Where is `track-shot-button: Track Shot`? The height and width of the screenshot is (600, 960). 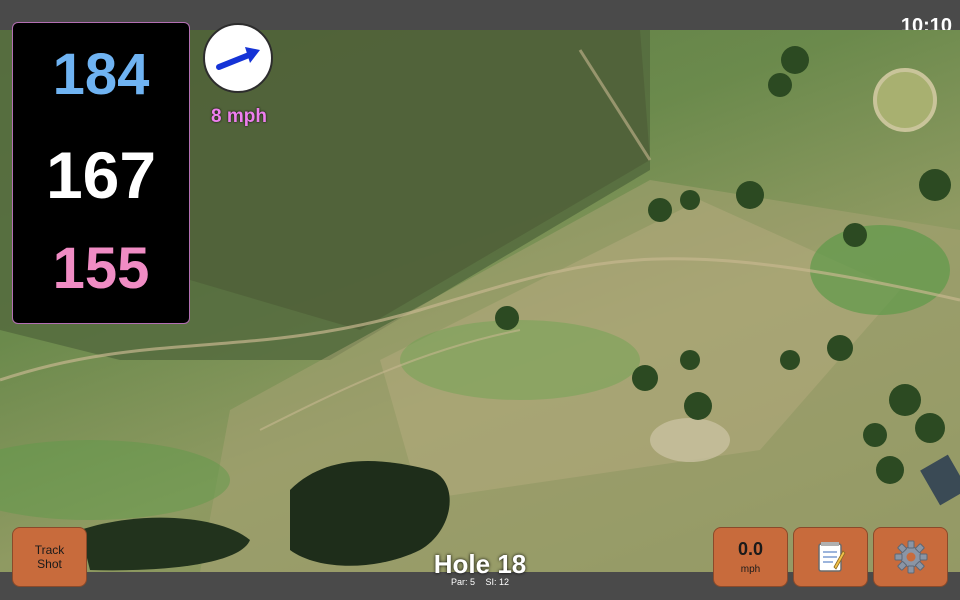
track-shot-button: Track Shot is located at coordinates (49, 557).